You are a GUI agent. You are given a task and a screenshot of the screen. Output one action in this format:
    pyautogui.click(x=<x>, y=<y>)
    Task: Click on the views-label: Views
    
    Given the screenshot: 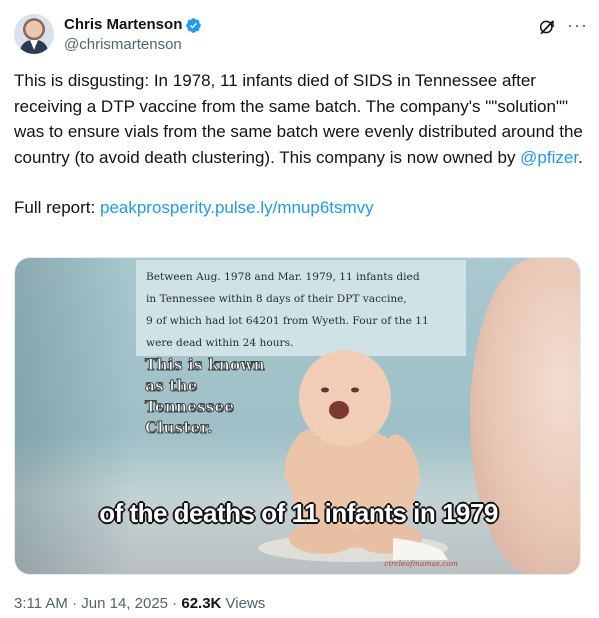 What is the action you would take?
    pyautogui.click(x=243, y=603)
    